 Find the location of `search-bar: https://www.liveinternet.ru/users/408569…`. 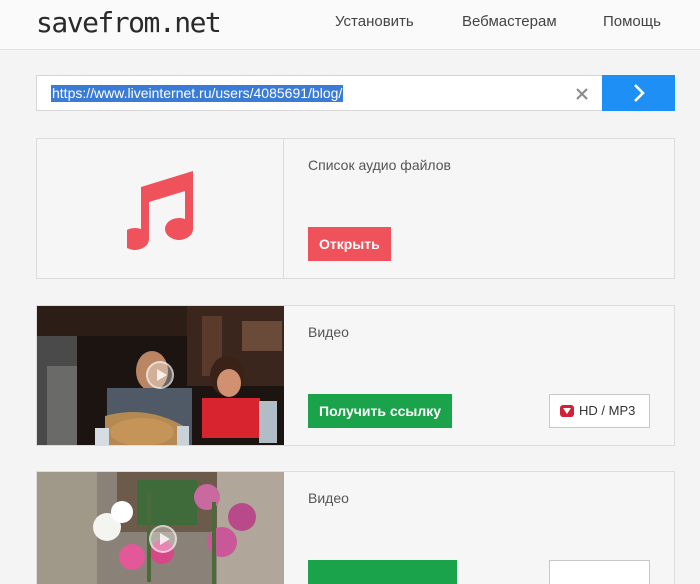

search-bar: https://www.liveinternet.ru/users/408569… is located at coordinates (355, 93).